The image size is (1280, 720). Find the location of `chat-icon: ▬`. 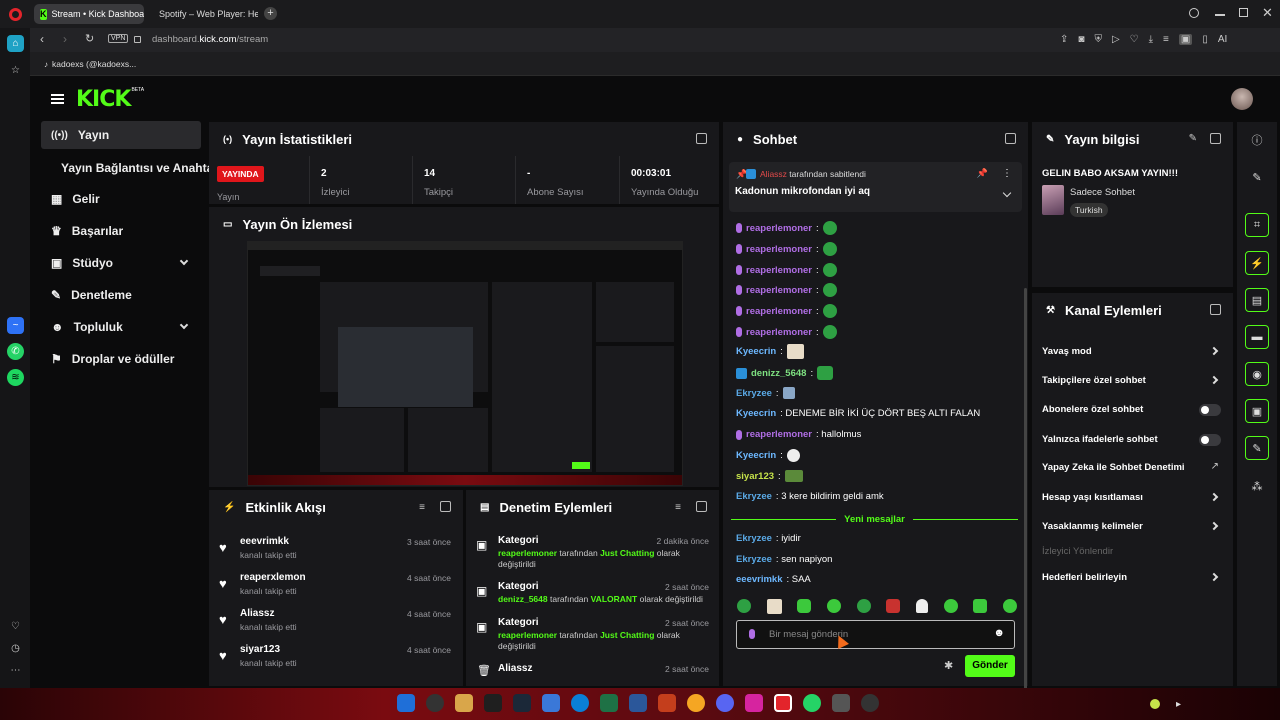

chat-icon: ▬ is located at coordinates (1257, 337).